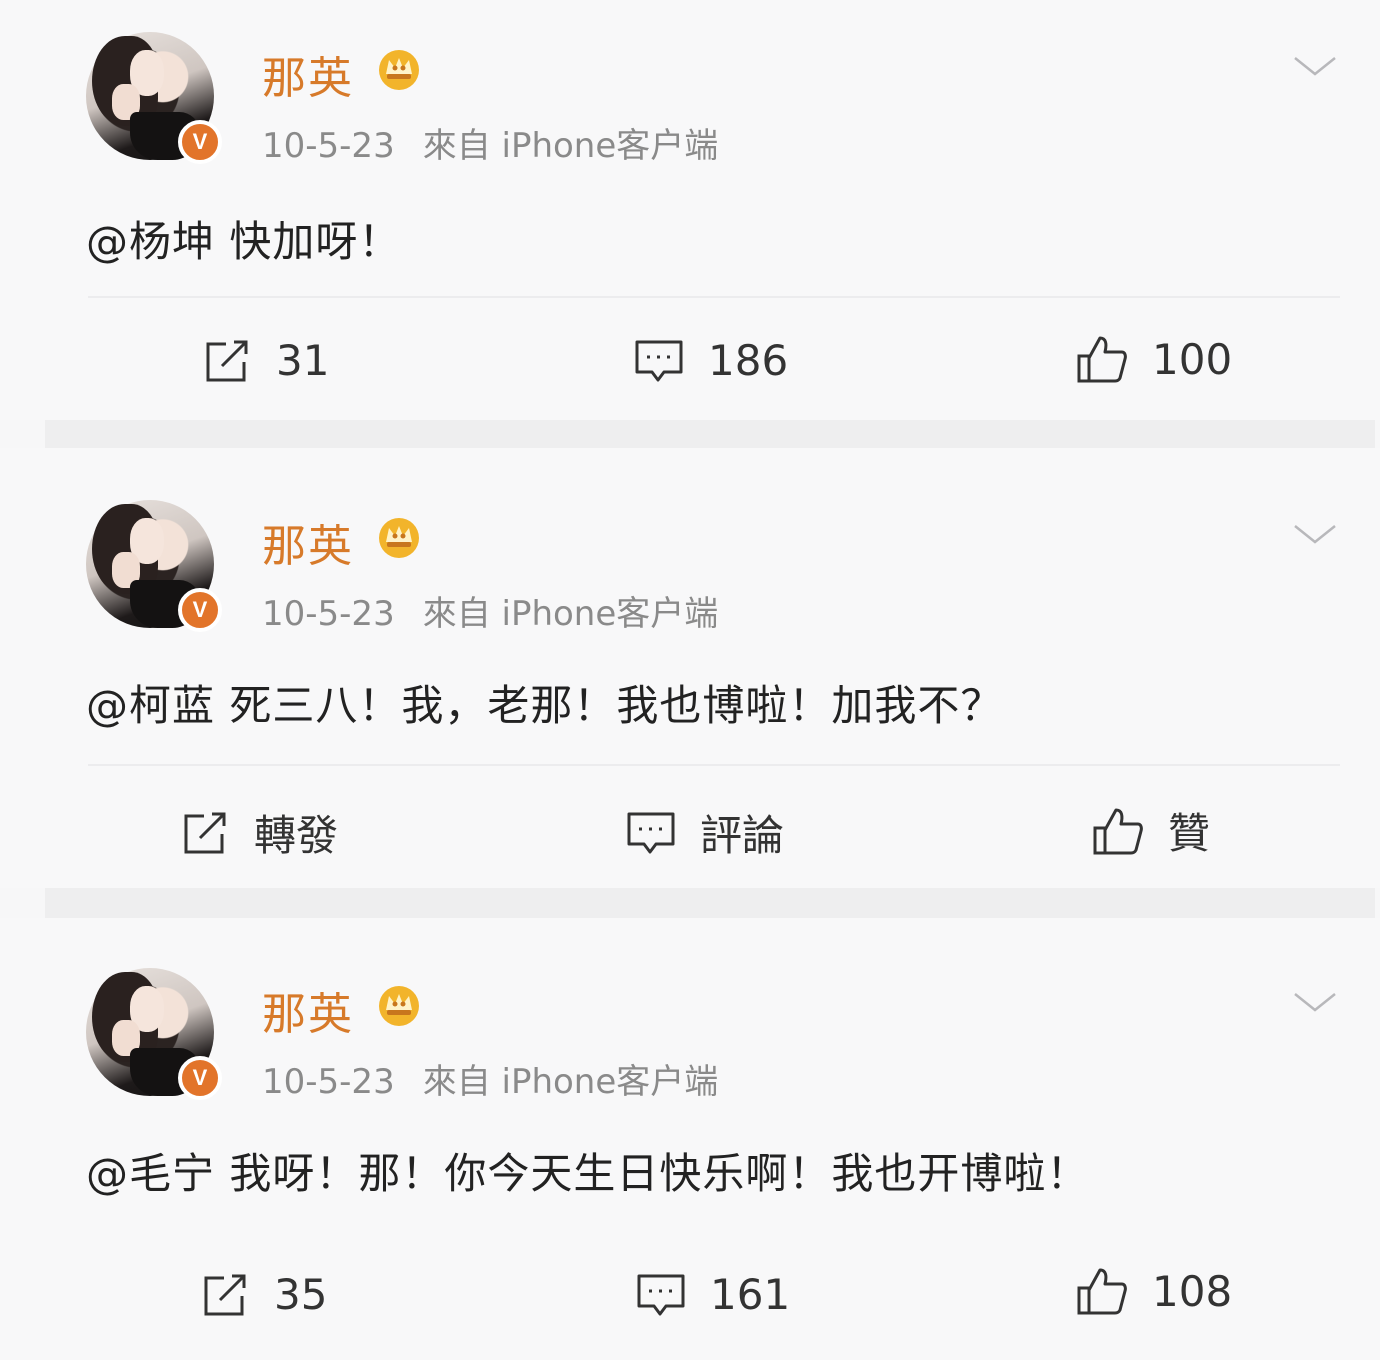 The image size is (1380, 1360). What do you see at coordinates (1189, 833) in the screenshot?
I see `like-label: 贊` at bounding box center [1189, 833].